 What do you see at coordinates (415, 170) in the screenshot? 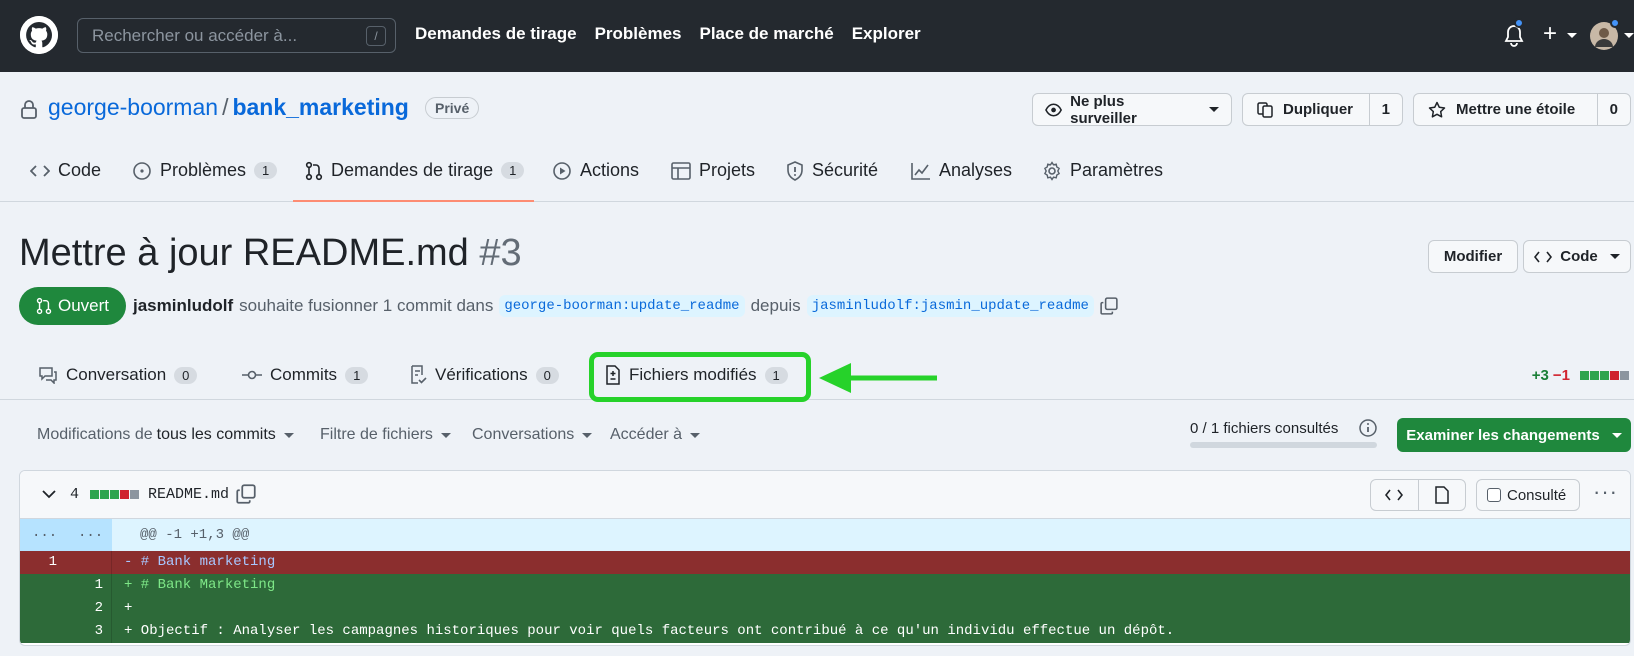
I see `tab-pull-requests: Demandes de tirage 1` at bounding box center [415, 170].